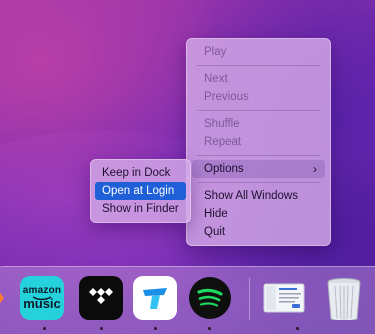 The image size is (375, 334). What do you see at coordinates (258, 79) in the screenshot?
I see `menu-item-next: Next` at bounding box center [258, 79].